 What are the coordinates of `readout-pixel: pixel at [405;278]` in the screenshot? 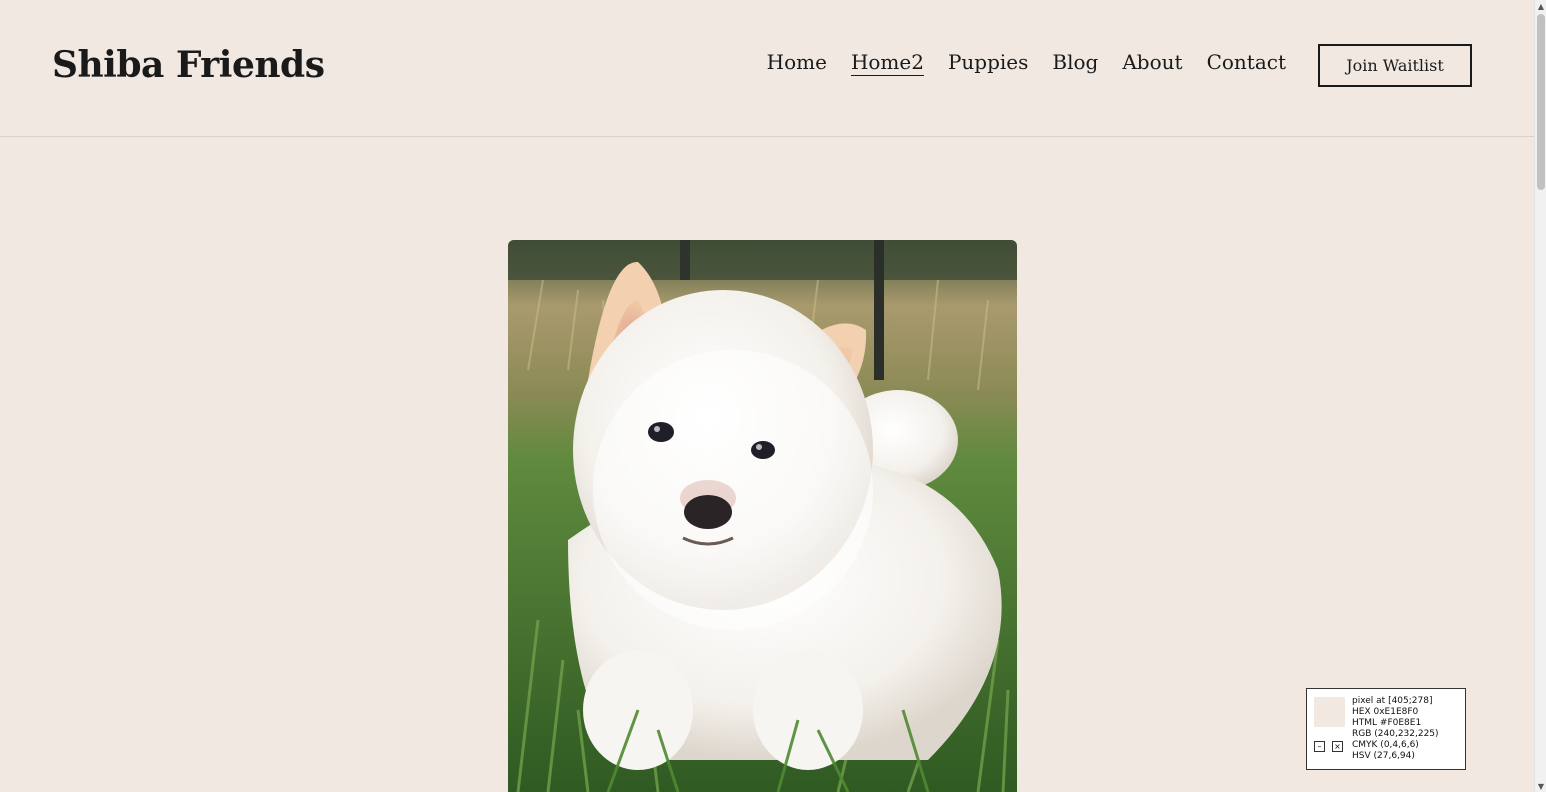 It's located at (1392, 701).